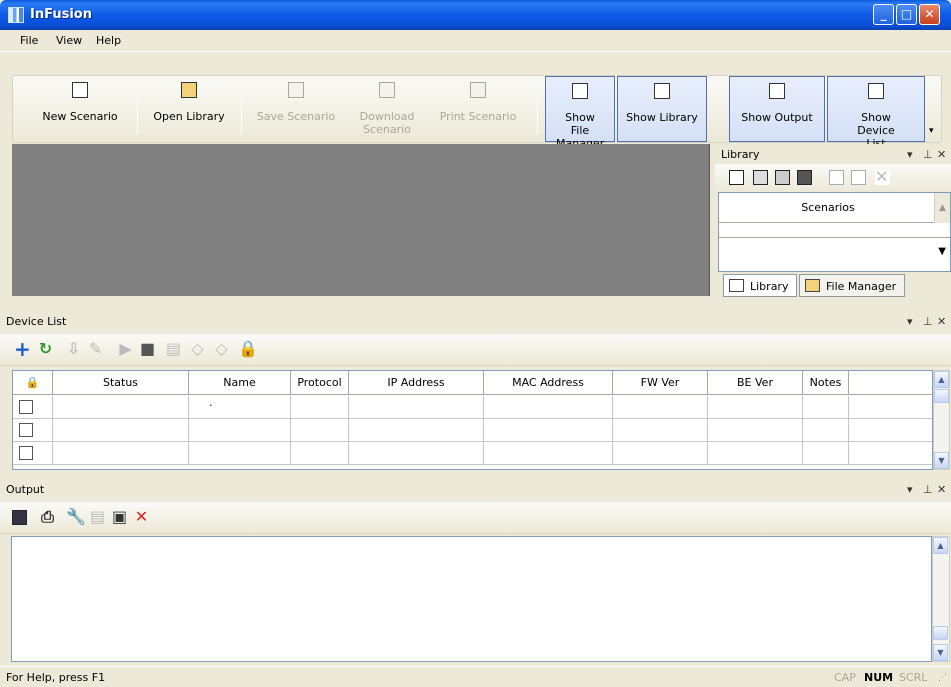 The width and height of the screenshot is (951, 687). What do you see at coordinates (942, 251) in the screenshot?
I see `chevron-down-icon: ▼` at bounding box center [942, 251].